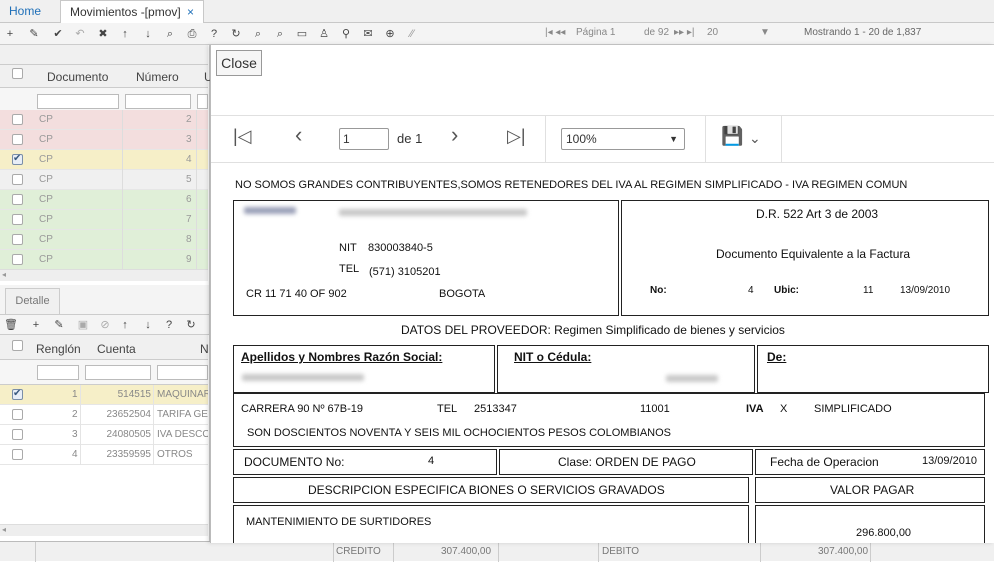  What do you see at coordinates (28, 11) in the screenshot?
I see `tab-home: Home` at bounding box center [28, 11].